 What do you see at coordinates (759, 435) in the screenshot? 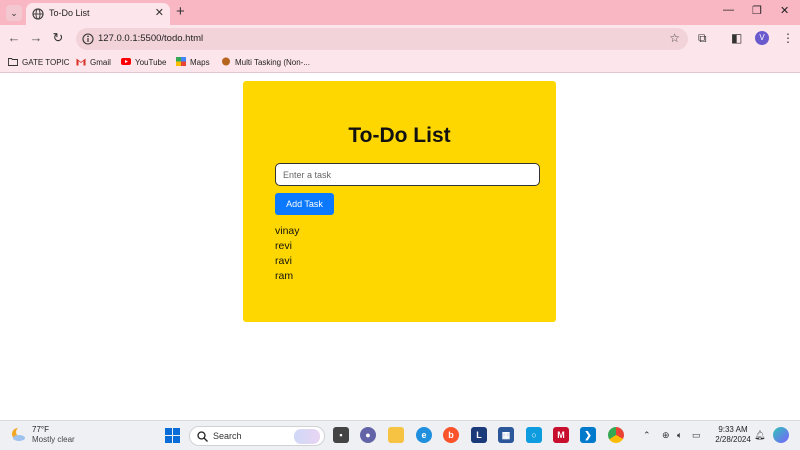
I see `notification-bell-icon: 🔔︎` at bounding box center [759, 435].